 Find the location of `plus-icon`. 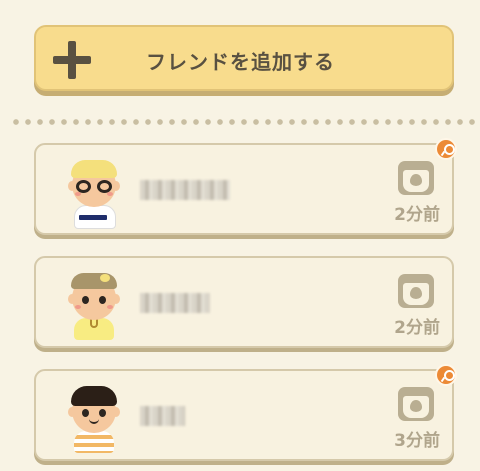

plus-icon is located at coordinates (72, 60).